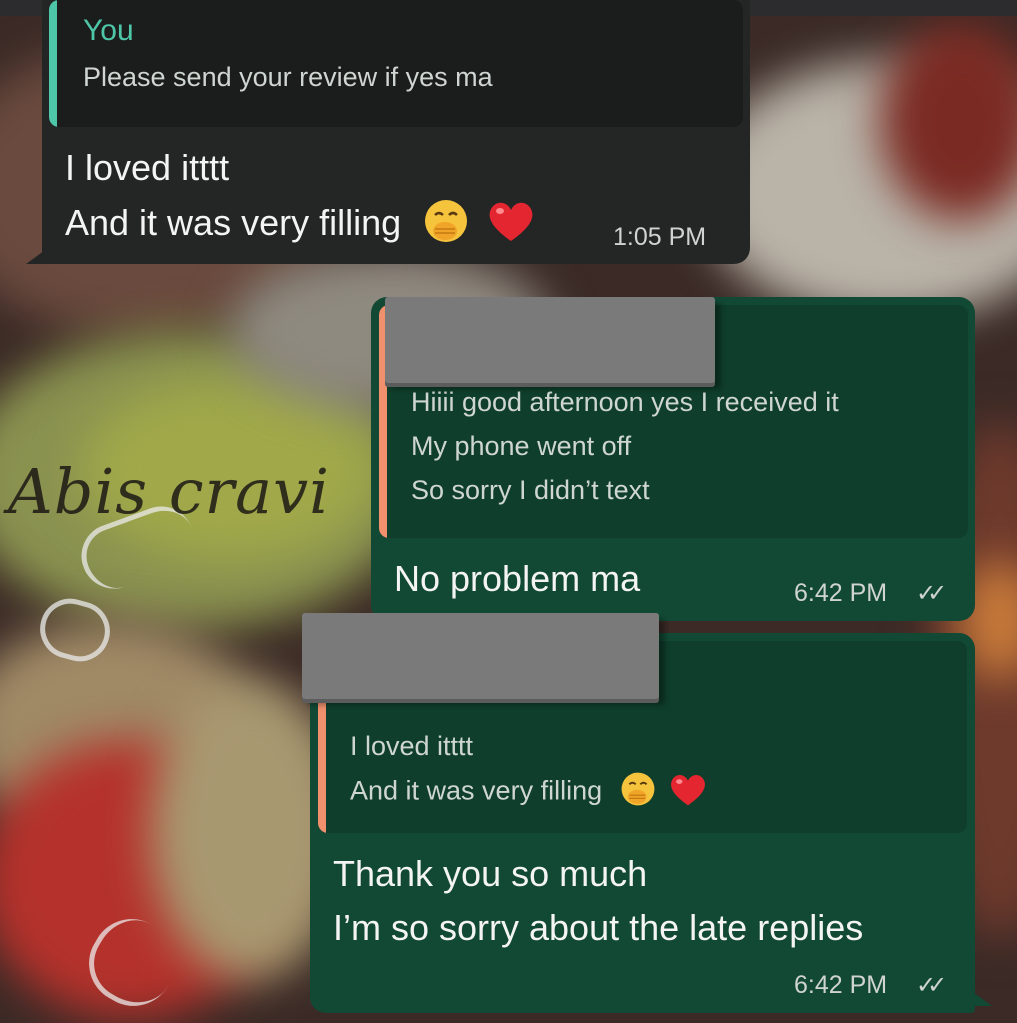 This screenshot has height=1023, width=1017. Describe the element at coordinates (108, 30) in the screenshot. I see `quote-author: You` at that location.